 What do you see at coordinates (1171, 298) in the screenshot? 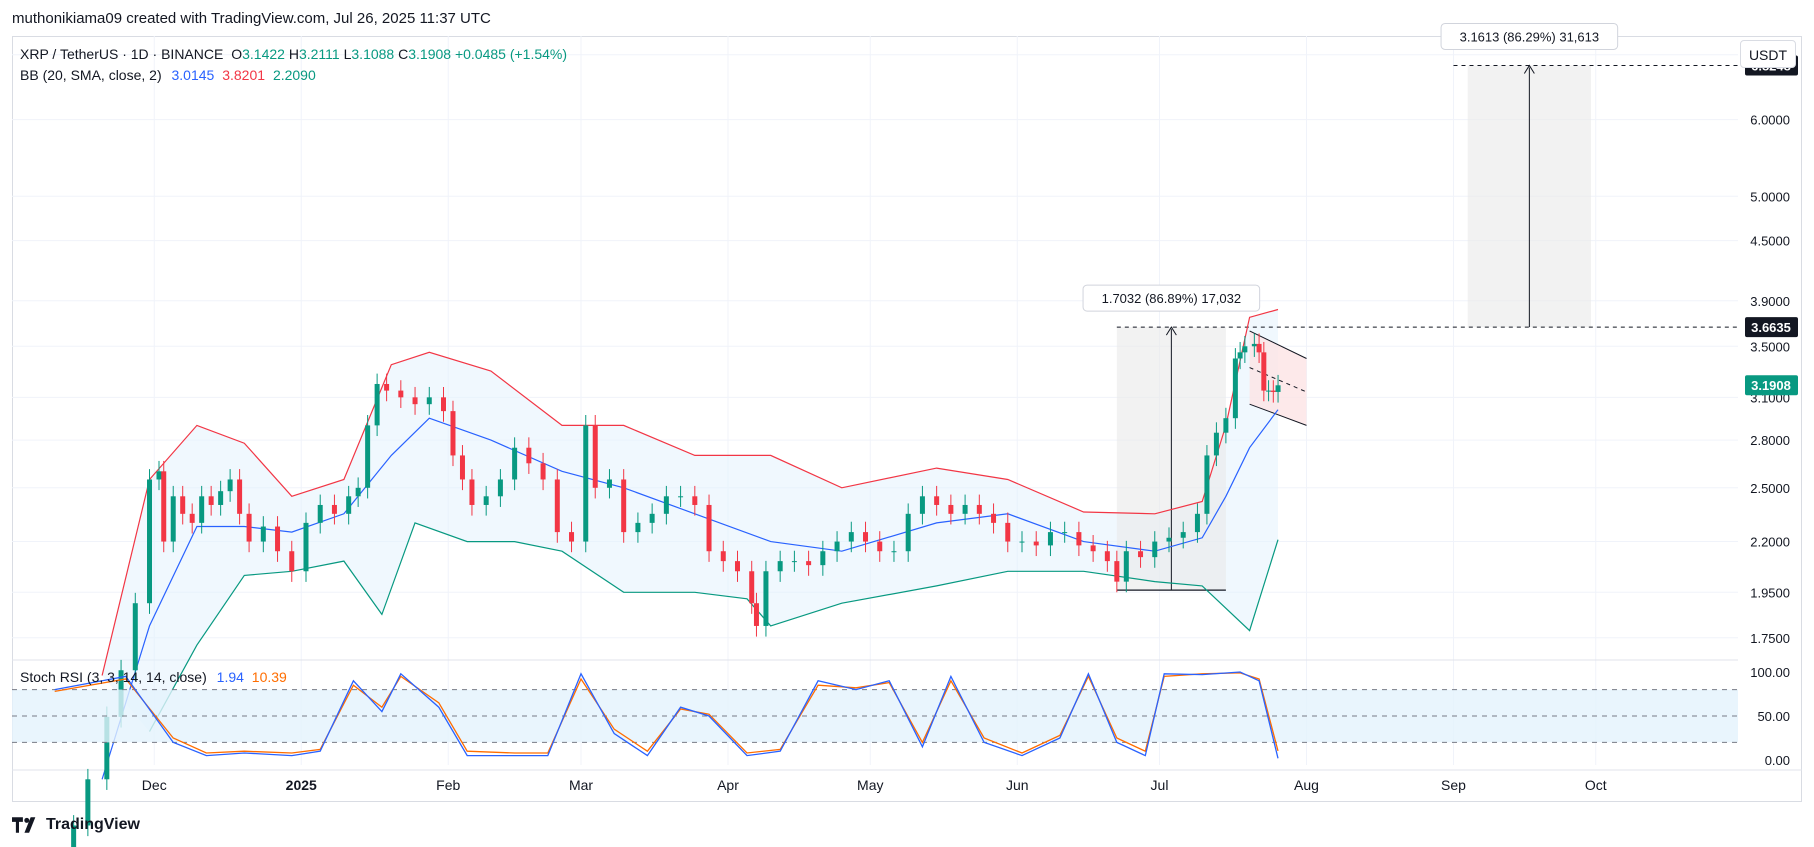
I see `price-range-label: 1.7032 (86.89%) 17,032` at bounding box center [1171, 298].